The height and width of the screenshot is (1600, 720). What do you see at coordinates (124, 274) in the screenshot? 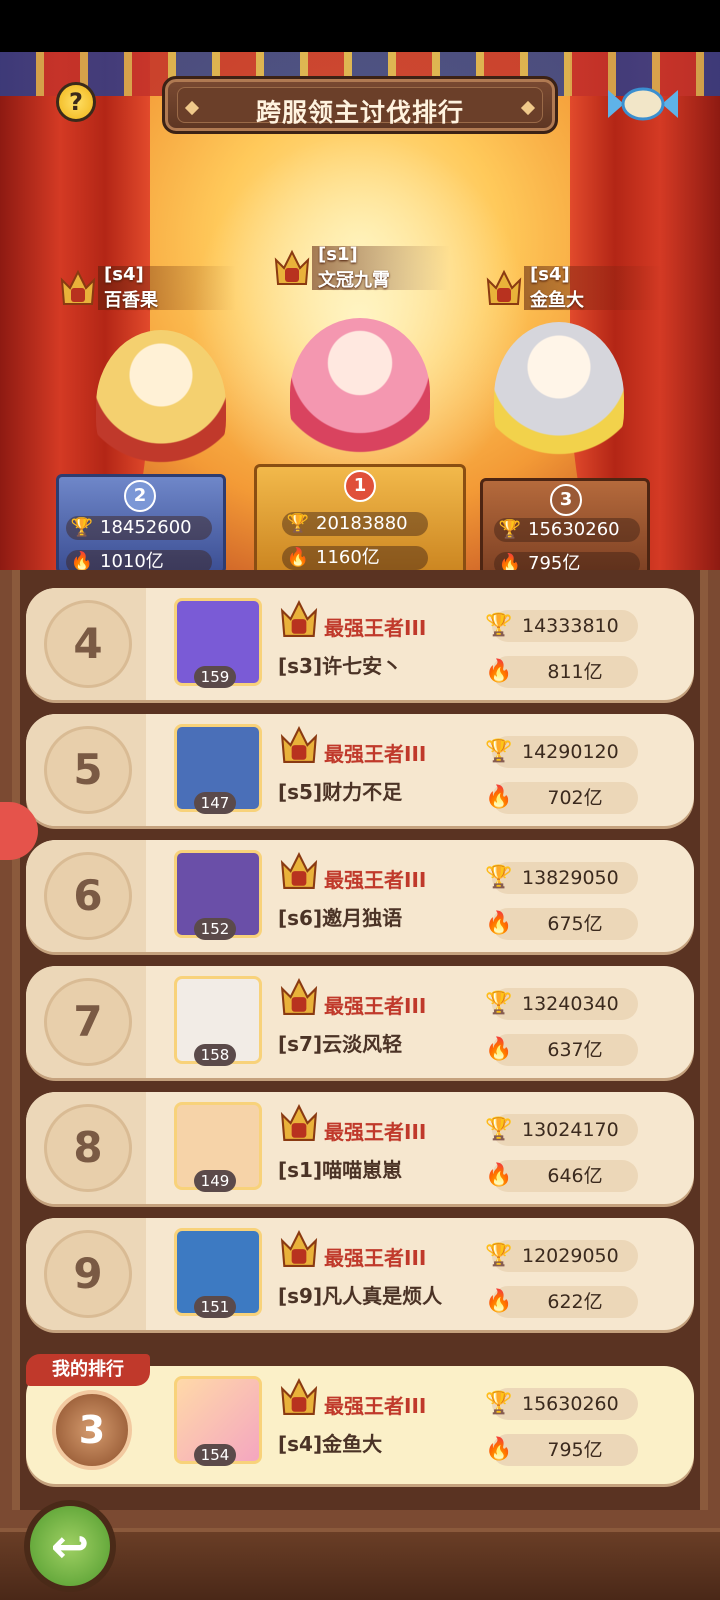
I see `podium-second-server: [s4]` at bounding box center [124, 274].